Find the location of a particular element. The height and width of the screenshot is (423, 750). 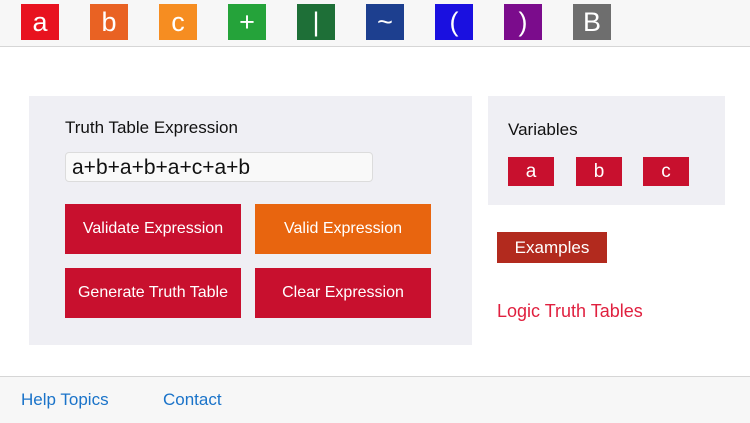

key-plus: + is located at coordinates (247, 22).